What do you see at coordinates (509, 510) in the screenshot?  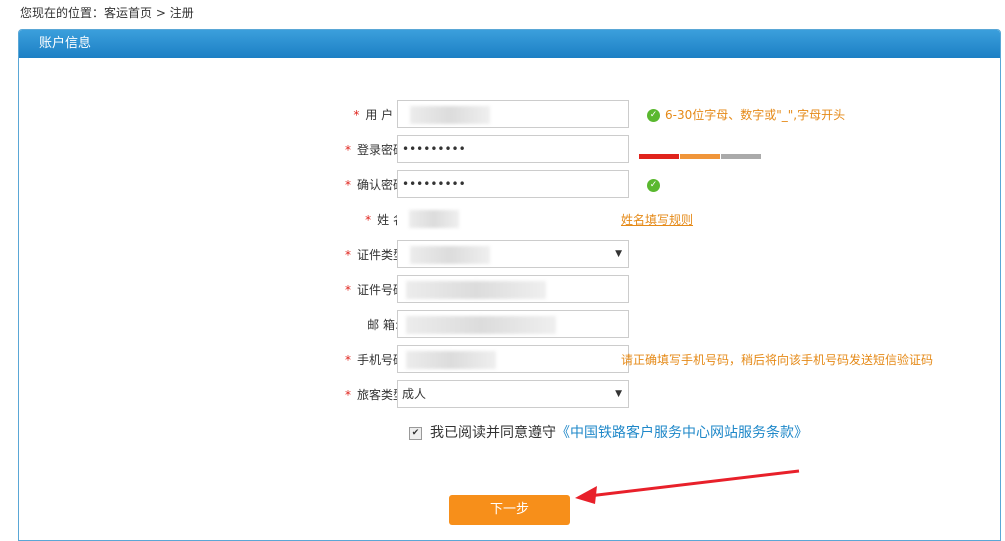 I see `next-step-button: 下一步` at bounding box center [509, 510].